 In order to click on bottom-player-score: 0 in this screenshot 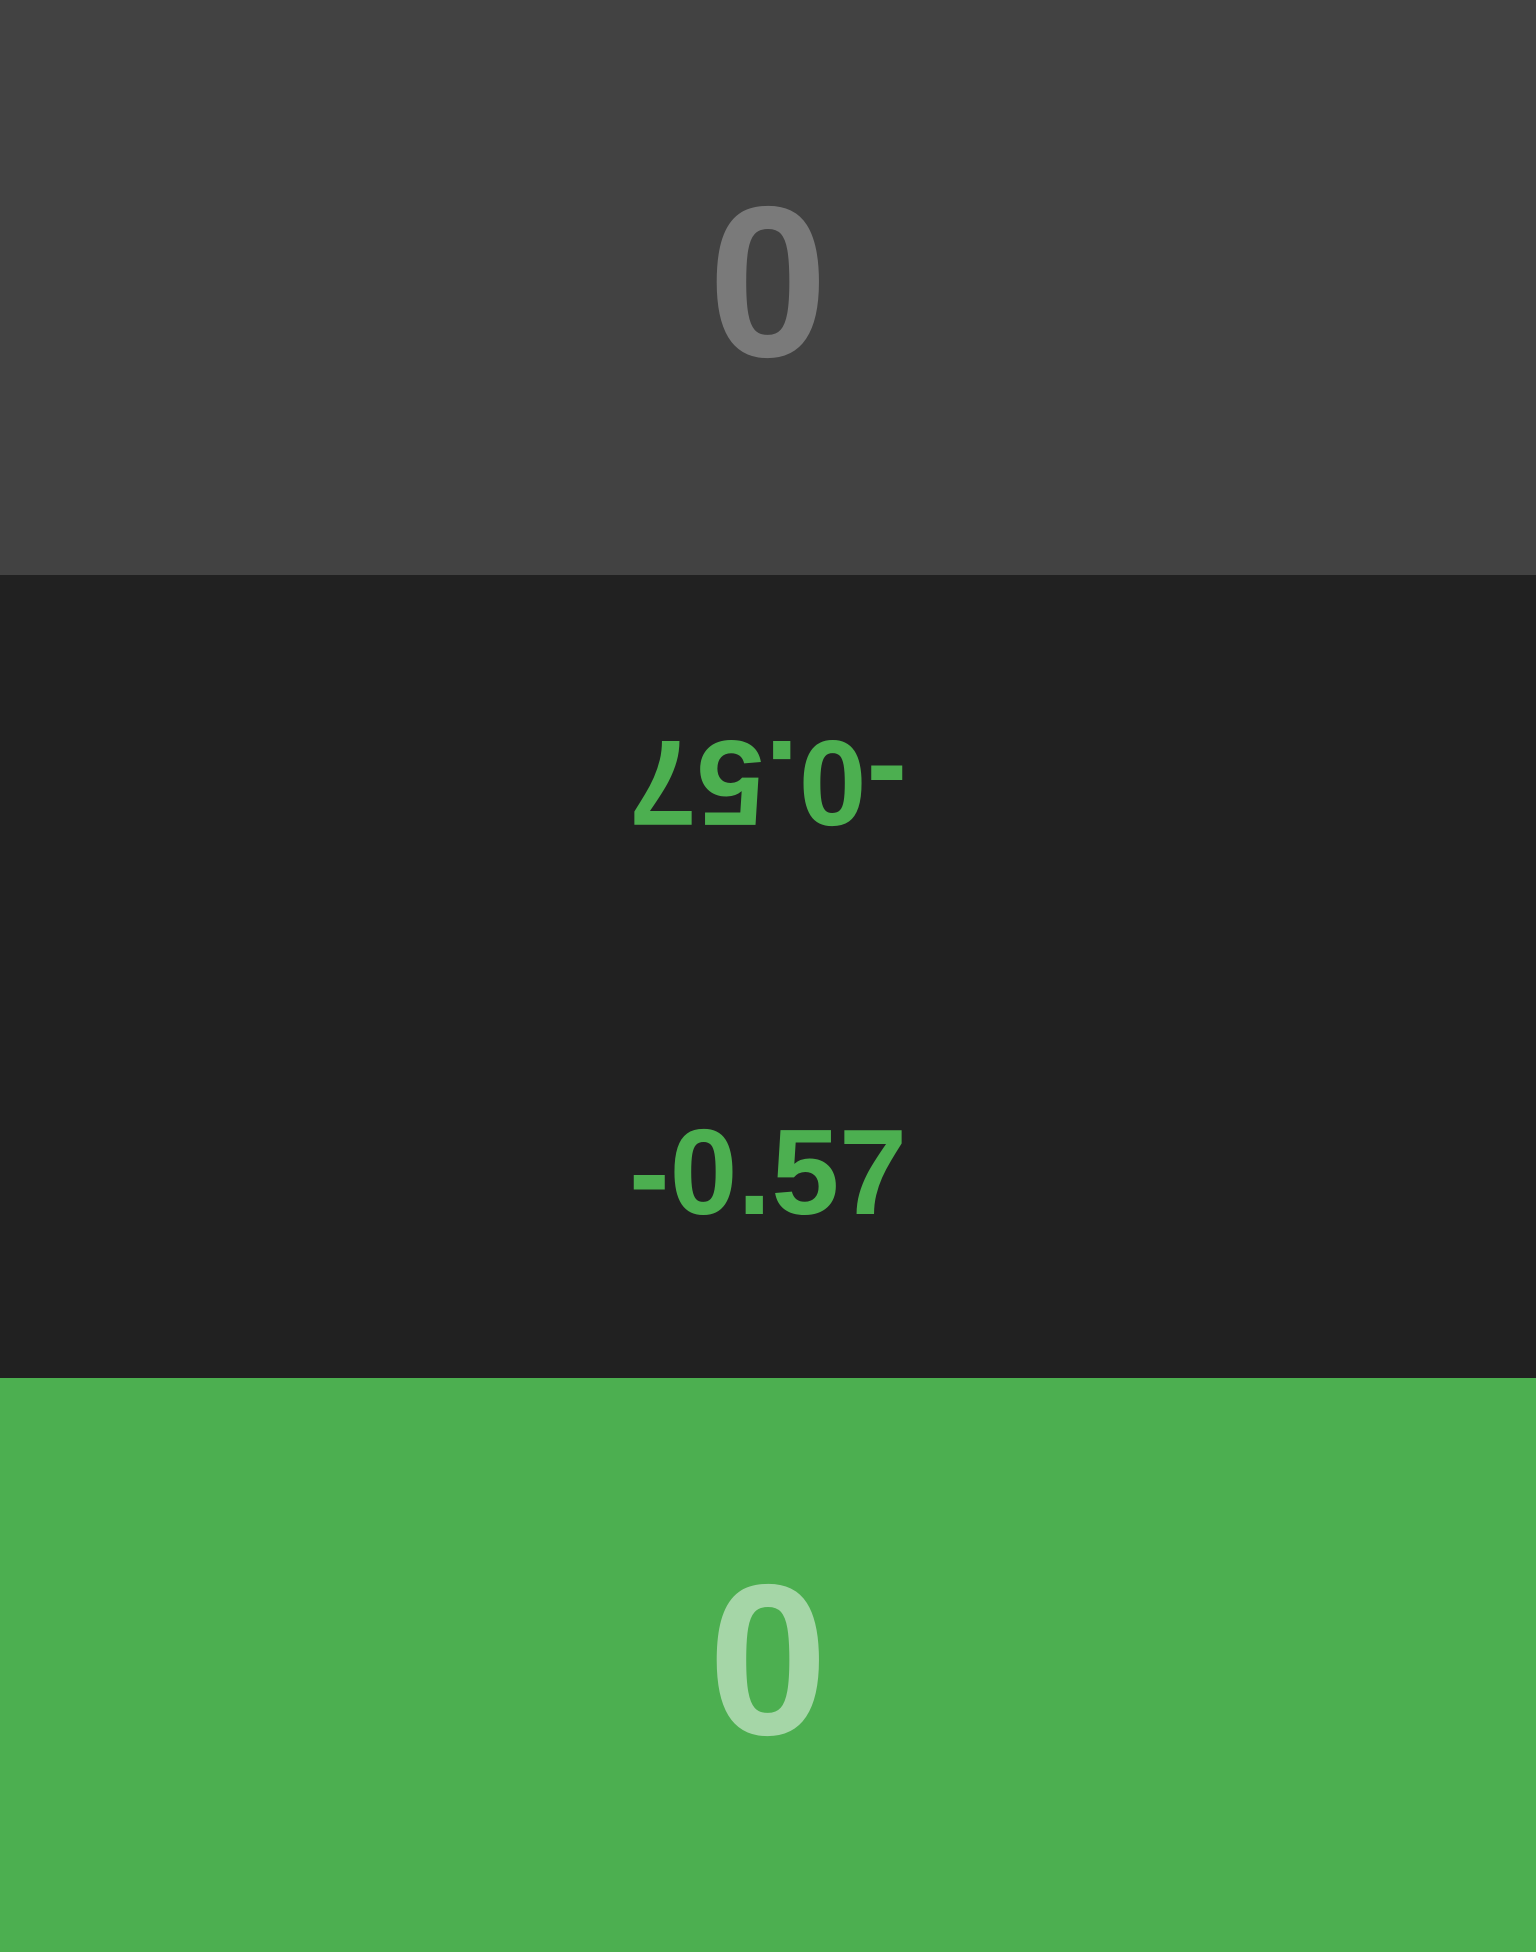, I will do `click(768, 1659)`.